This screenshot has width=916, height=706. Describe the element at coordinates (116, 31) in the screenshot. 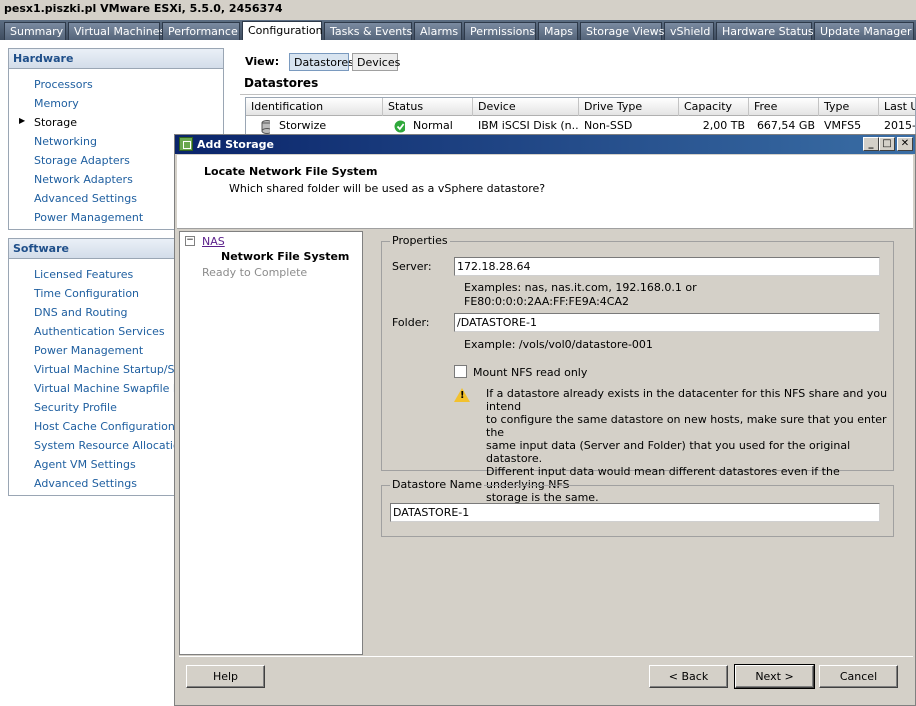

I see `tab-virtual-machines: Virtual Machines` at that location.